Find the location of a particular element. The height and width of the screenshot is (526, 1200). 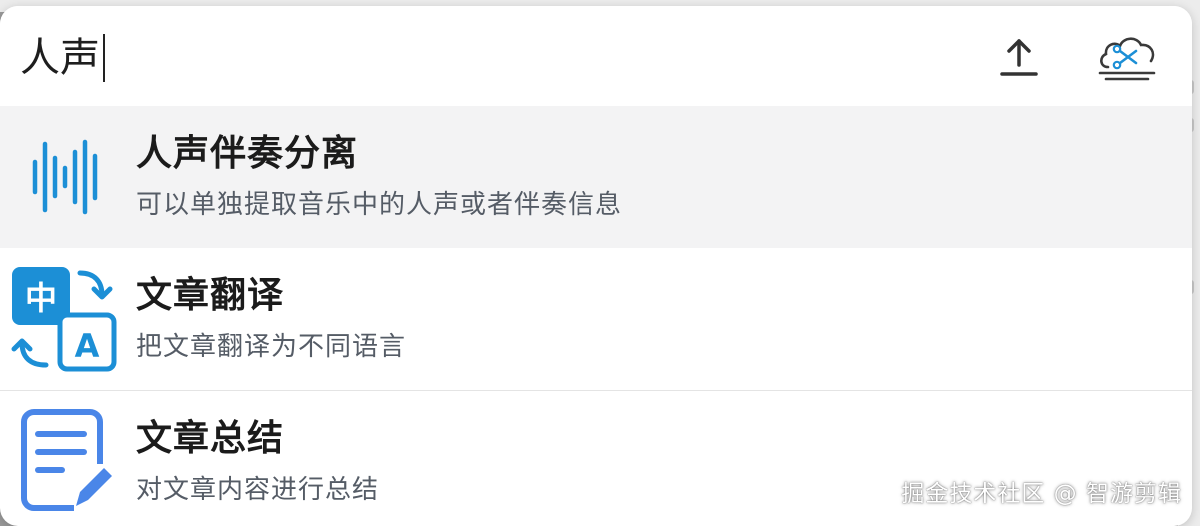

upload-button is located at coordinates (1019, 58).